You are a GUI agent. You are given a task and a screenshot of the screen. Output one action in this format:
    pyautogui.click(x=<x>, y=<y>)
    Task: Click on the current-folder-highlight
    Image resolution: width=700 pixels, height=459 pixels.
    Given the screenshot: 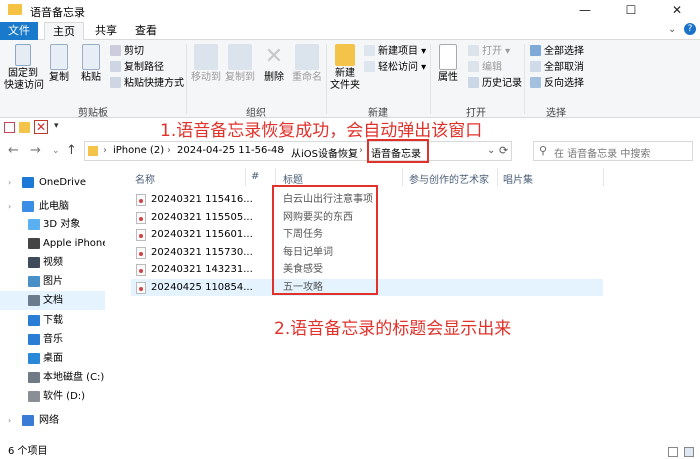 What is the action you would take?
    pyautogui.click(x=398, y=151)
    